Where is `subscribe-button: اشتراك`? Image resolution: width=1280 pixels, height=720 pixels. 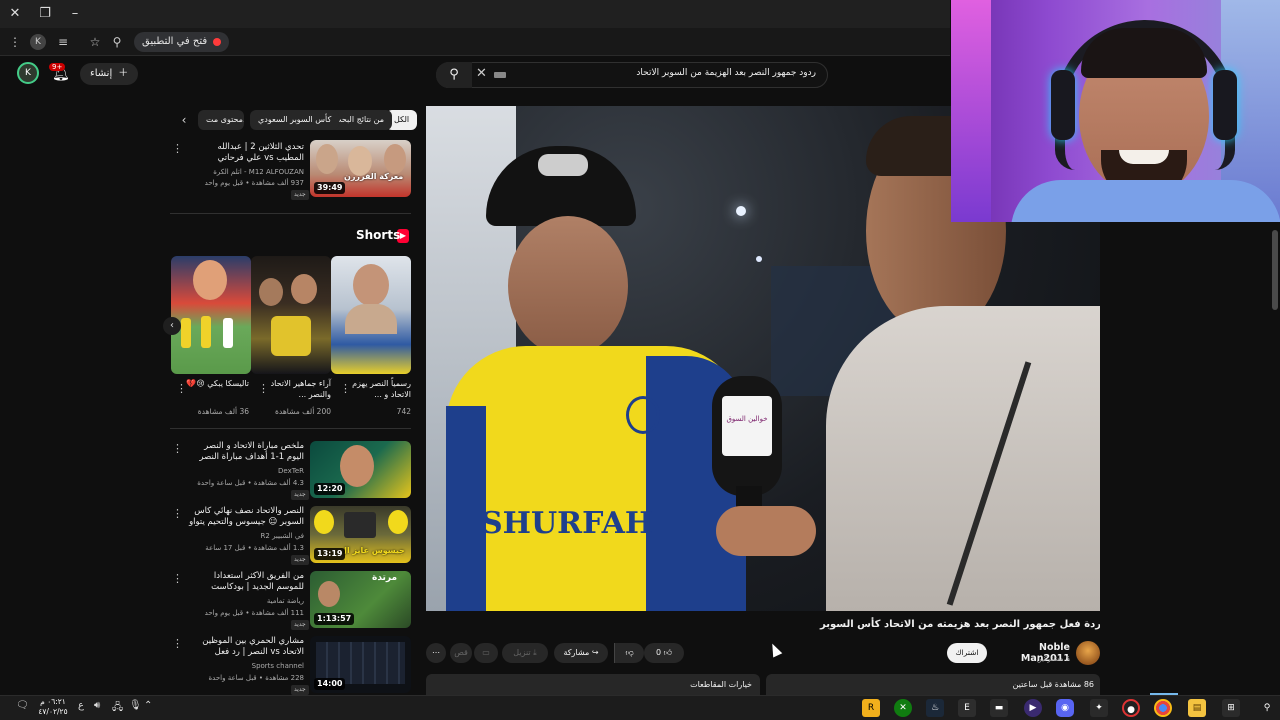 subscribe-button: اشتراك is located at coordinates (967, 653).